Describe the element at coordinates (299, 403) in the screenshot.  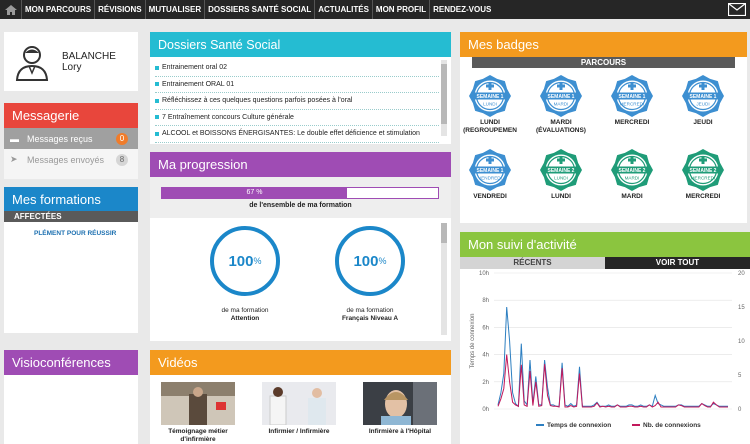
I see `video-thumbnail` at that location.